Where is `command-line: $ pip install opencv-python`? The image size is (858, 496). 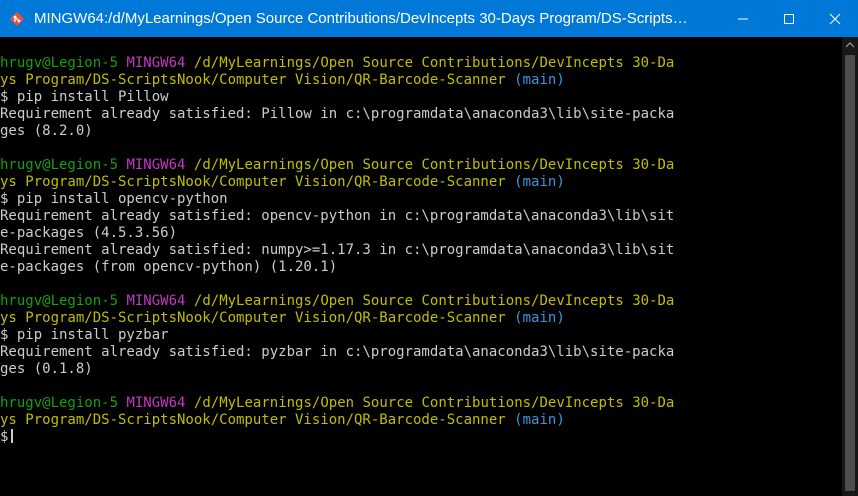 command-line: $ pip install opencv-python is located at coordinates (114, 199).